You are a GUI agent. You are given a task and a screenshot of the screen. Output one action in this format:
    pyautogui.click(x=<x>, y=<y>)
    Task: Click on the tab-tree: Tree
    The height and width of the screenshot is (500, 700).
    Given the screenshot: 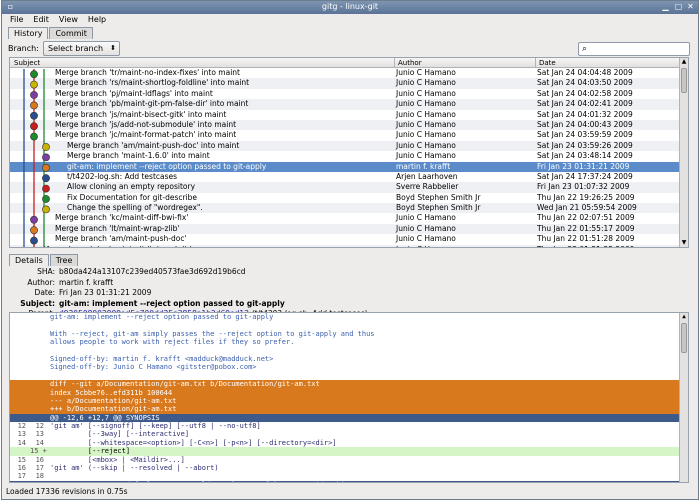 What is the action you would take?
    pyautogui.click(x=64, y=260)
    